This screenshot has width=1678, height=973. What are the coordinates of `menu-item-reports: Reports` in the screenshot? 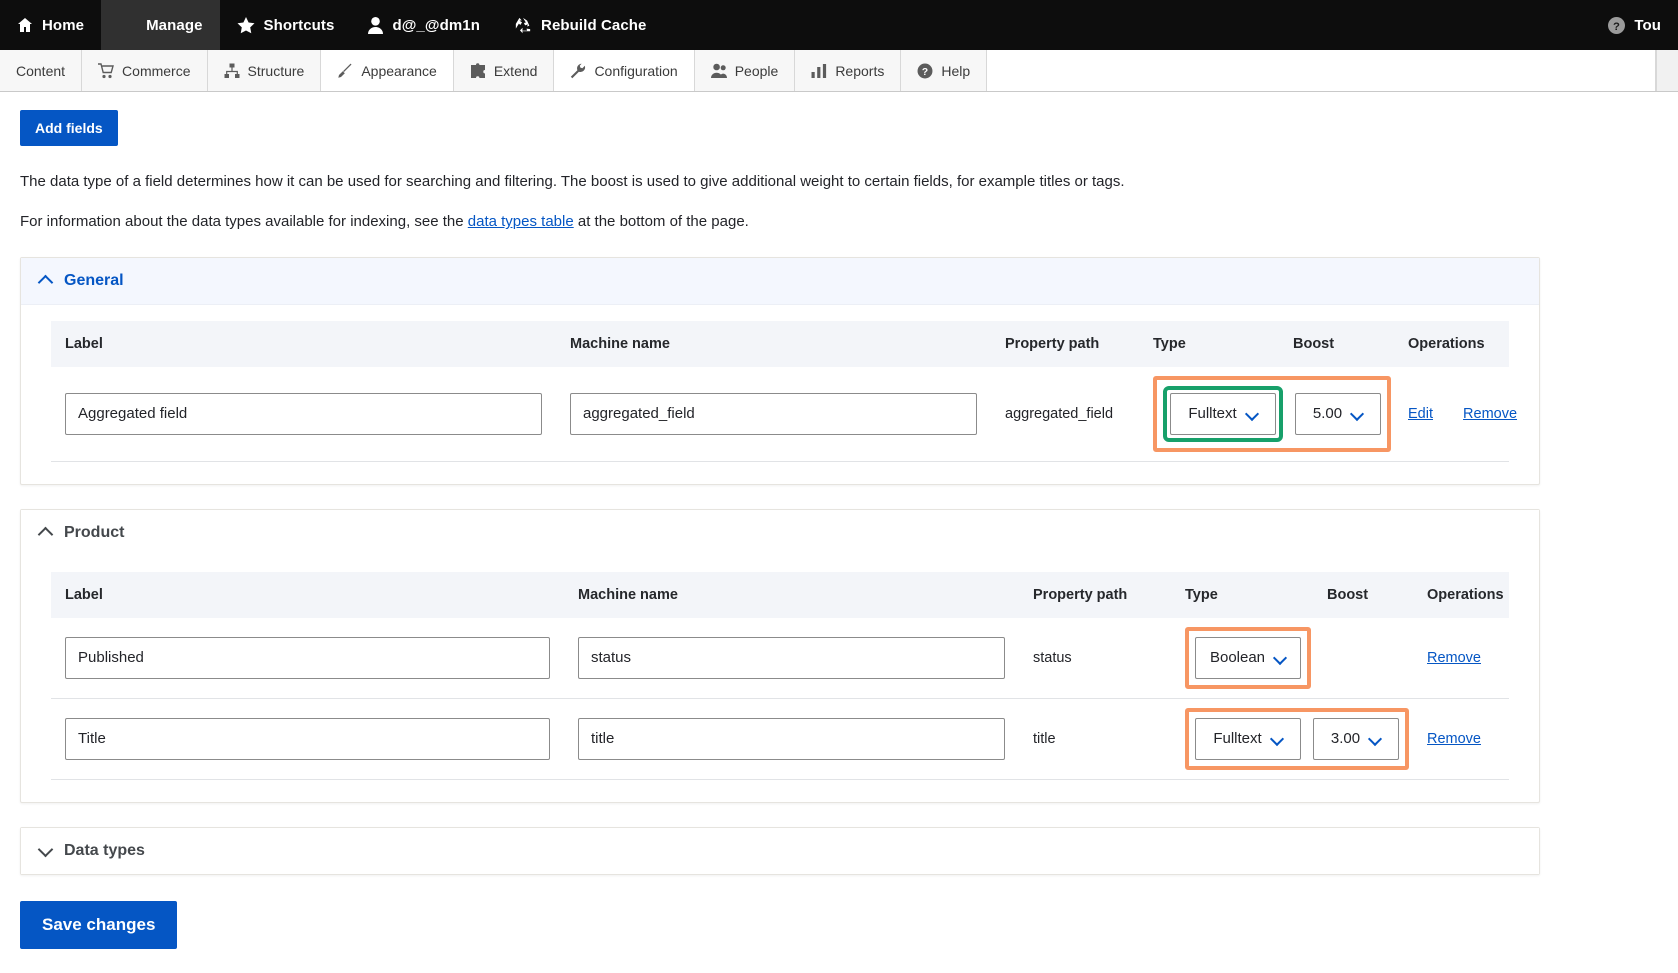 It's located at (848, 70).